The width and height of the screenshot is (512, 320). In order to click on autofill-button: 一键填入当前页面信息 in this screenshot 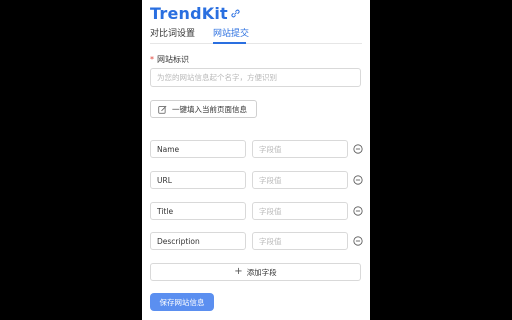, I will do `click(203, 109)`.